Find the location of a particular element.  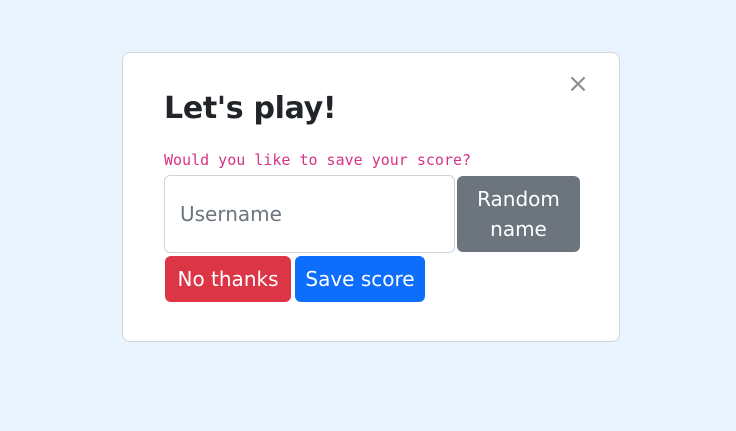

username-input is located at coordinates (309, 214).